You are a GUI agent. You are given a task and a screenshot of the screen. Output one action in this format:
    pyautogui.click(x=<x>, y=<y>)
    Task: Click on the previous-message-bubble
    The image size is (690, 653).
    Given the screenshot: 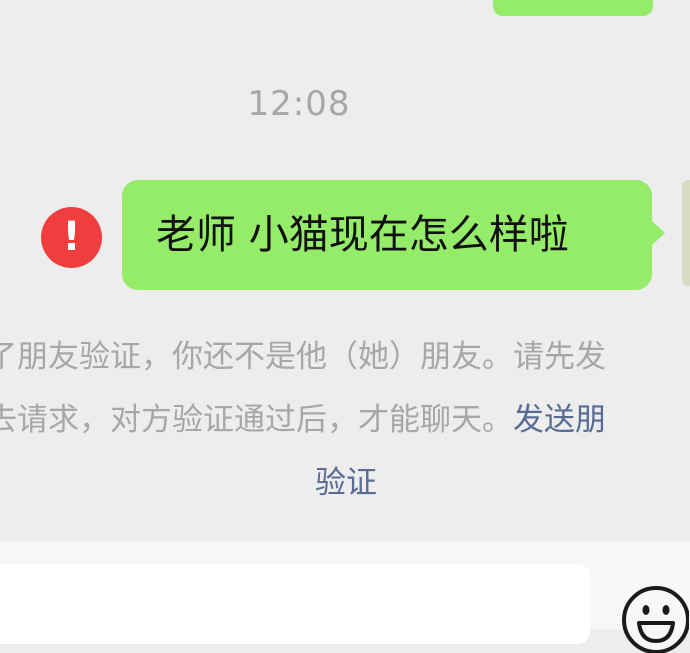 What is the action you would take?
    pyautogui.click(x=573, y=8)
    